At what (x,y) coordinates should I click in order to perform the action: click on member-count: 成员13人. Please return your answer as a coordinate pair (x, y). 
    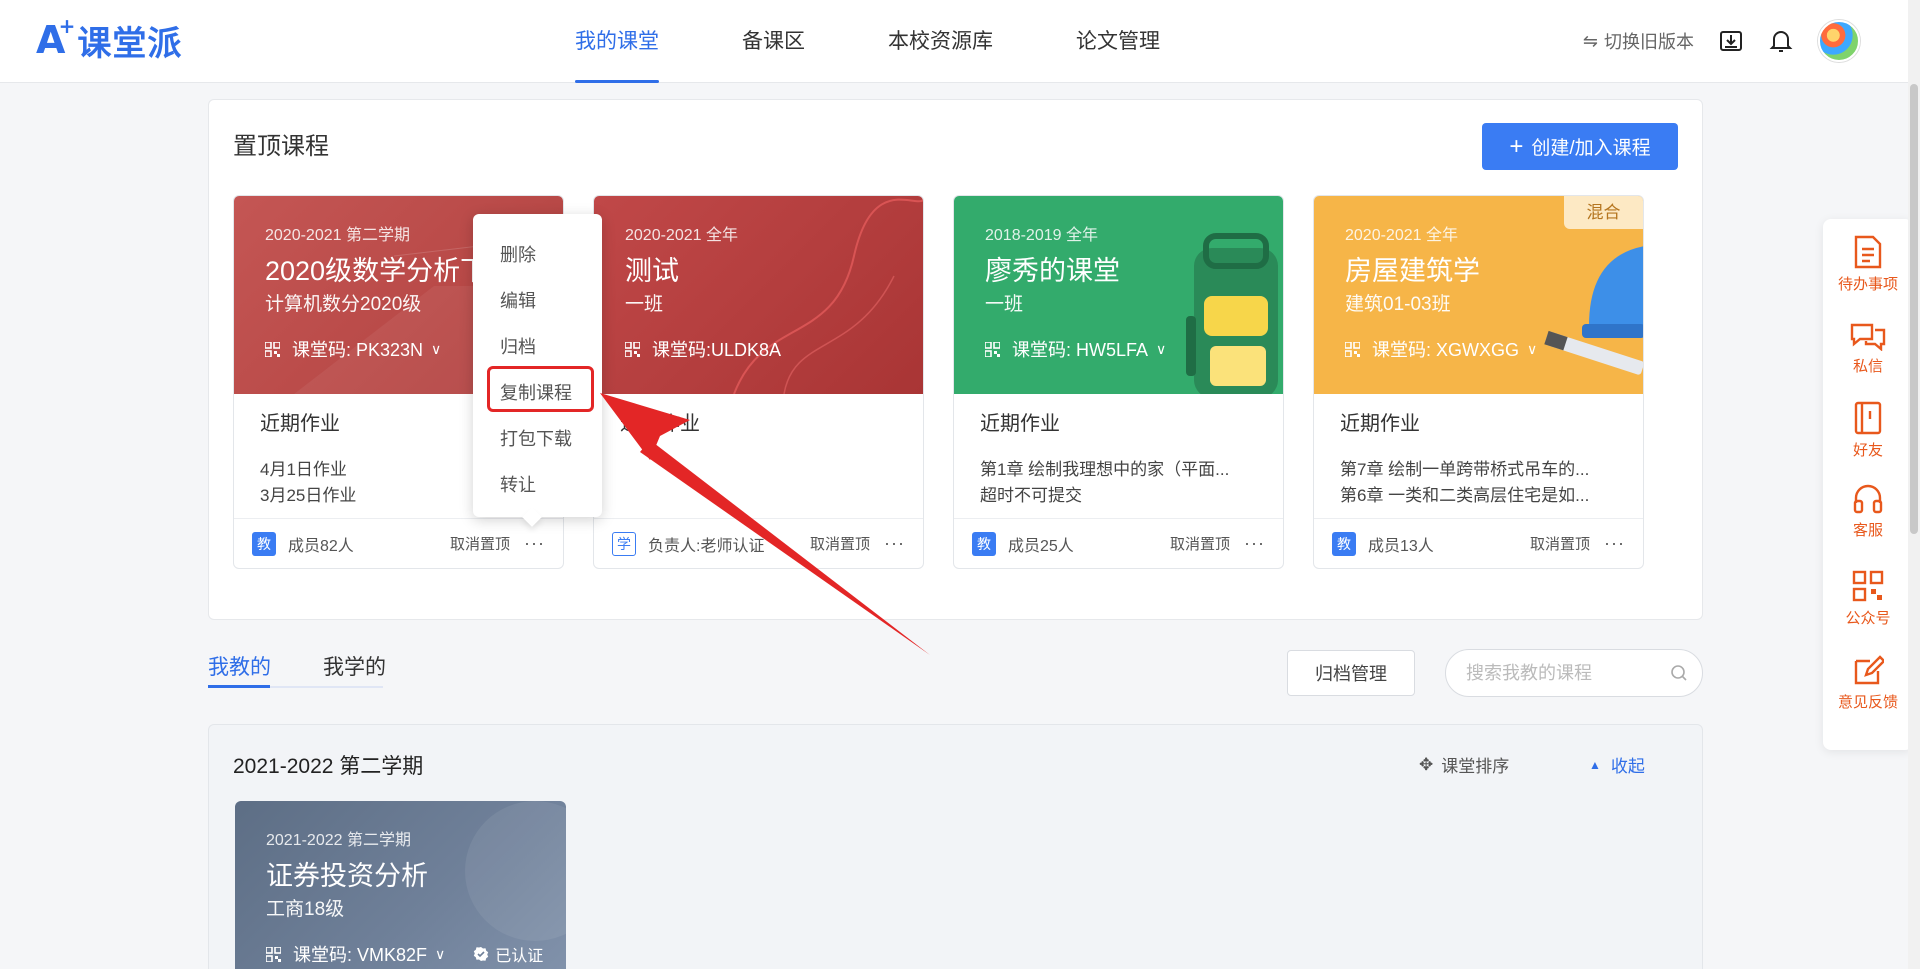
    Looking at the image, I should click on (1401, 546).